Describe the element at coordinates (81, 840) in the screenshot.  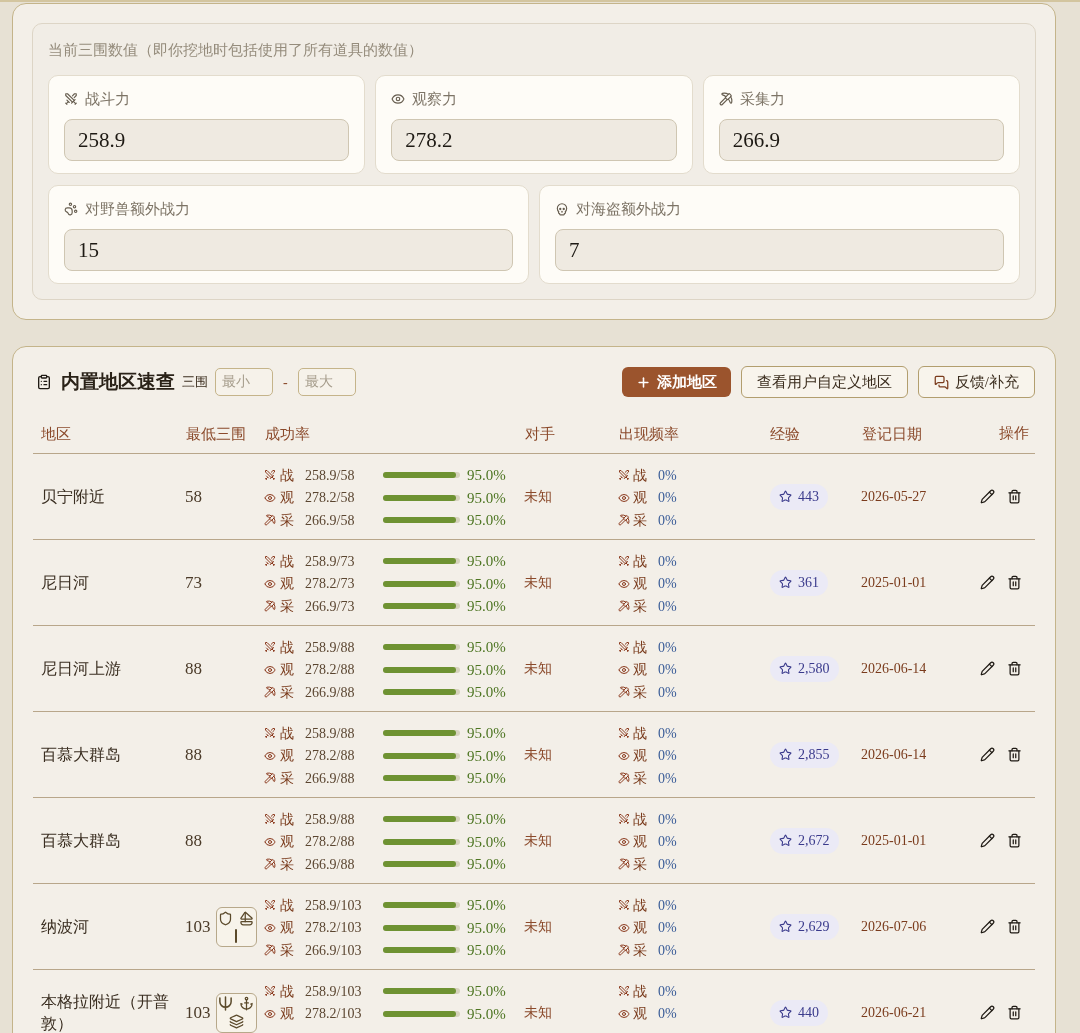
I see `region-name: 百慕大群岛` at that location.